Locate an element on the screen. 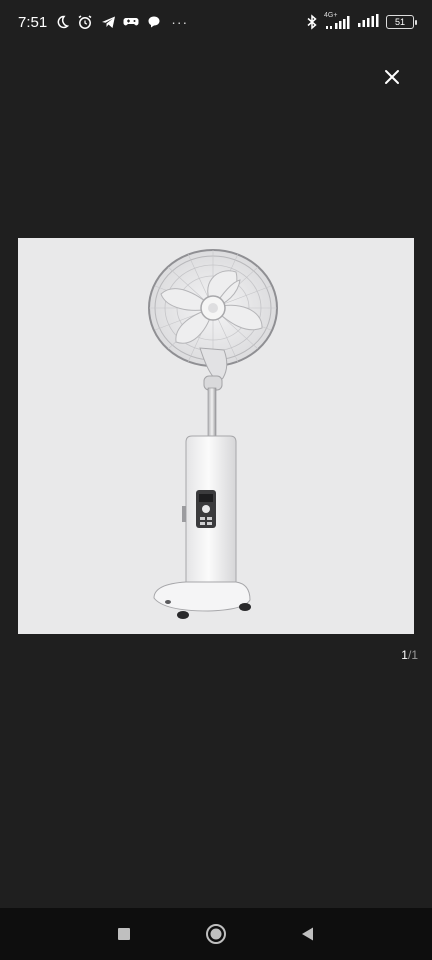 The width and height of the screenshot is (432, 960). status-bar: 7:51 ··· 4G+ 51 is located at coordinates (216, 22).